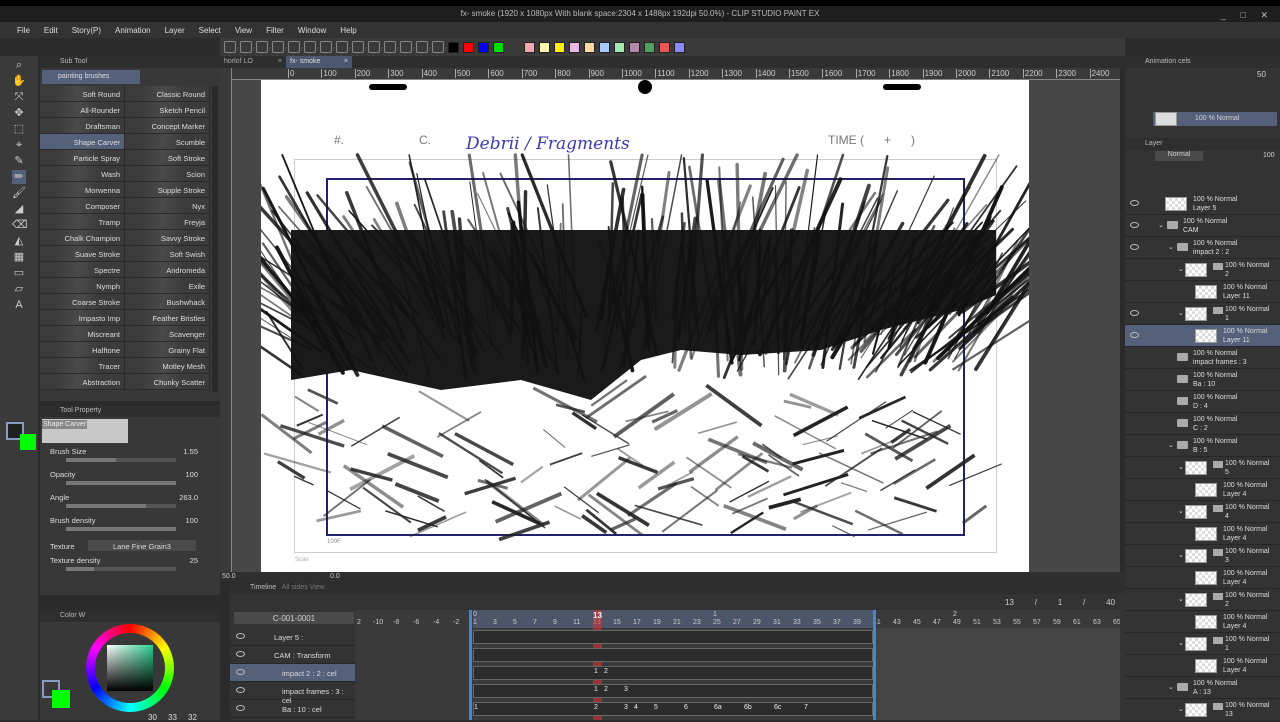  I want to click on menu-storyp: Story(P), so click(86, 30).